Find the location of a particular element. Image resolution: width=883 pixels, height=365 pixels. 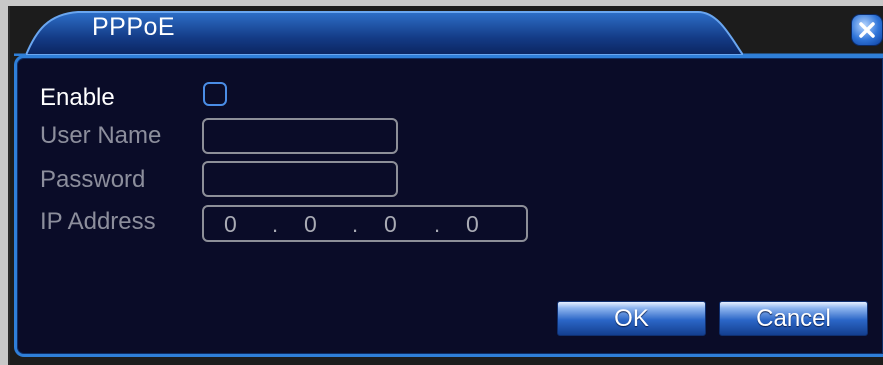

dialog-title: PPPoE is located at coordinates (134, 27).